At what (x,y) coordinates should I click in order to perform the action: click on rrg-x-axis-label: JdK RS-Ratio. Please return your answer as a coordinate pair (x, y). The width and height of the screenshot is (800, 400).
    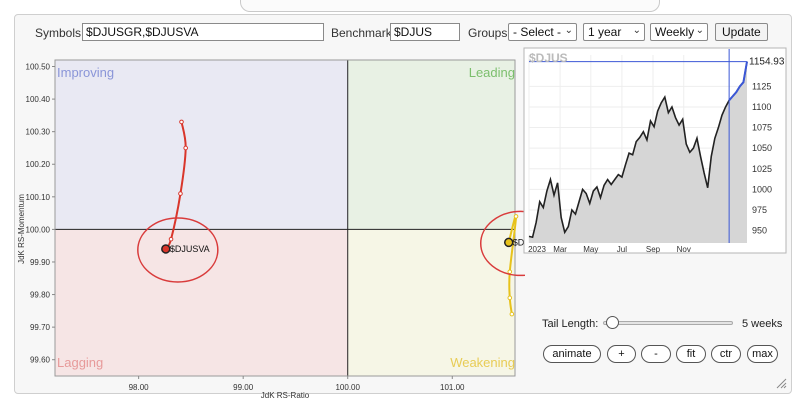
    Looking at the image, I should click on (285, 395).